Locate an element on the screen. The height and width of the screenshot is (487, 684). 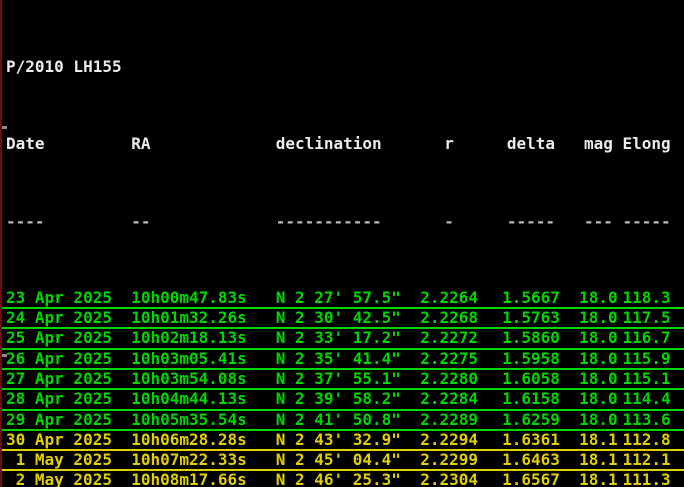
r-cell: 2.2289 is located at coordinates (449, 419).